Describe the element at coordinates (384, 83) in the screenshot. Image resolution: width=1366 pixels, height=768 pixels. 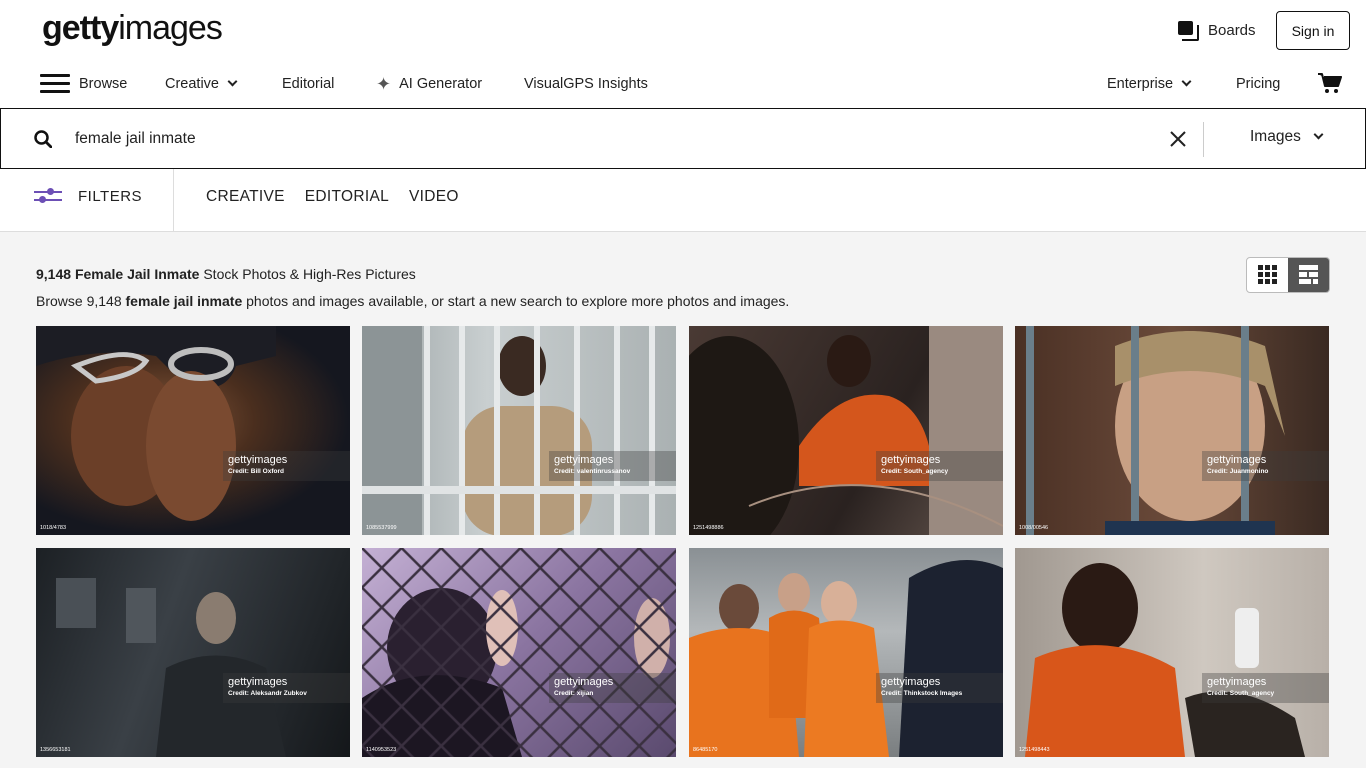
I see `sparkle-icon: ✦` at that location.